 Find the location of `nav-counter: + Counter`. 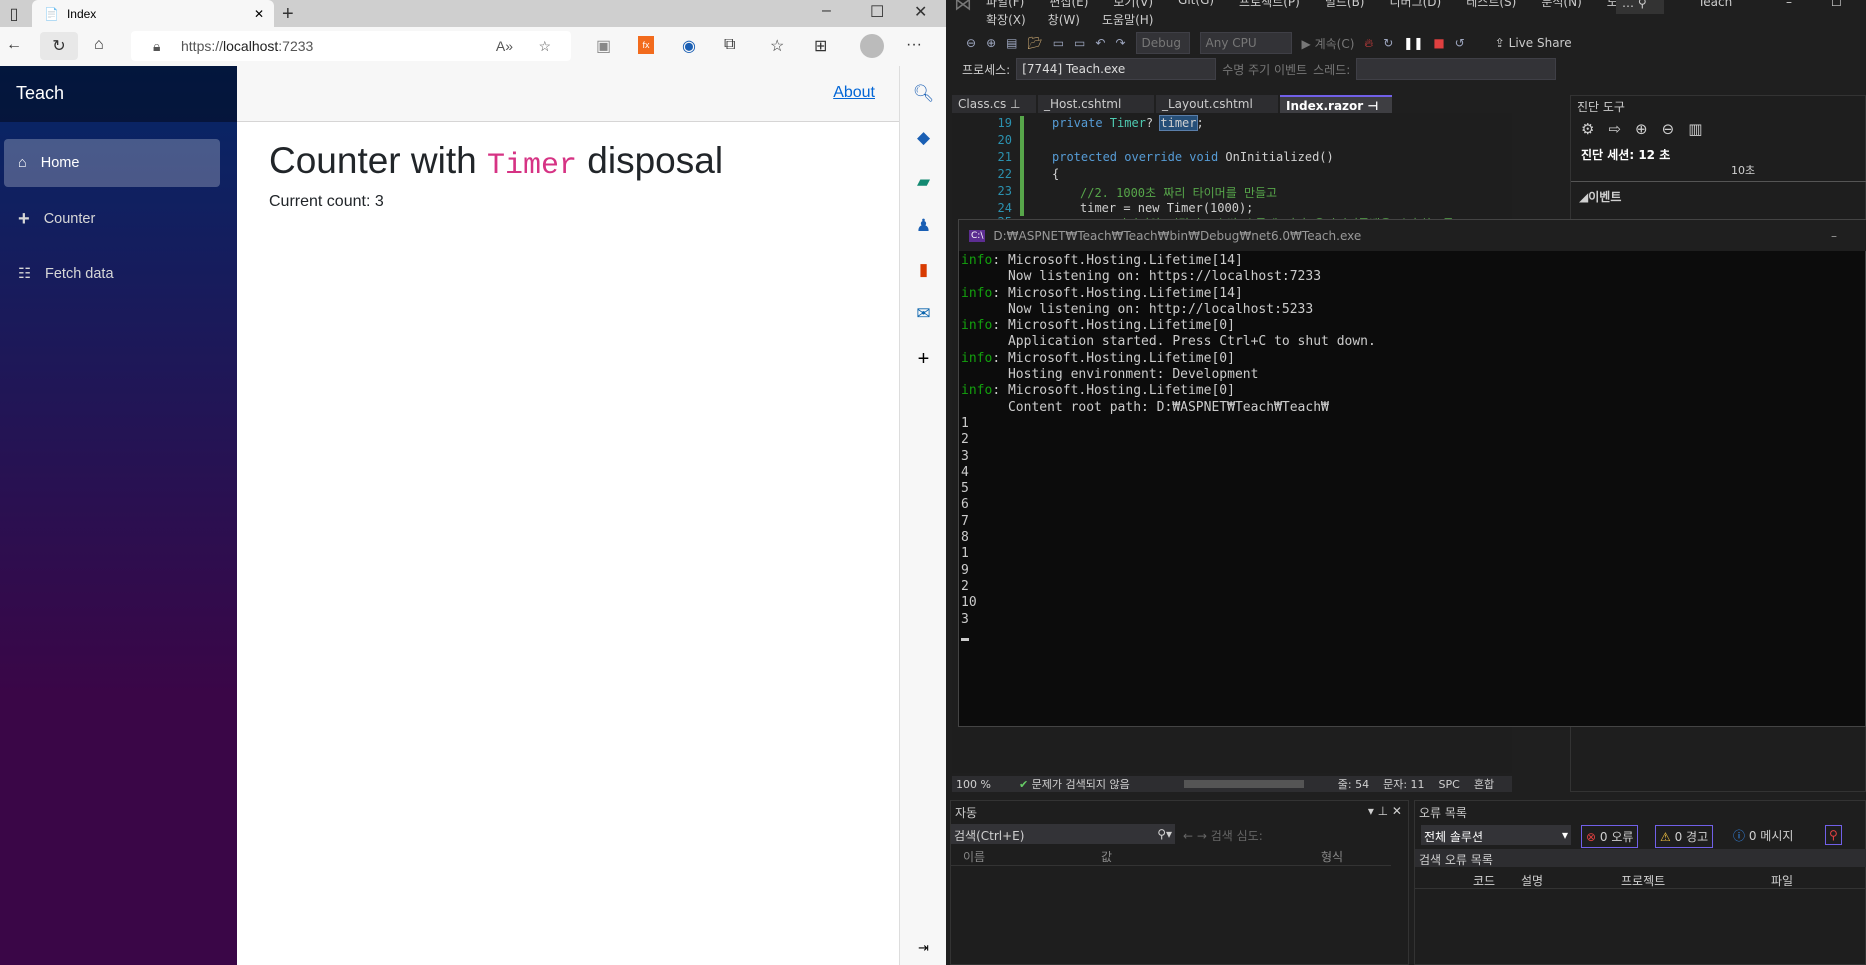

nav-counter: + Counter is located at coordinates (112, 219).